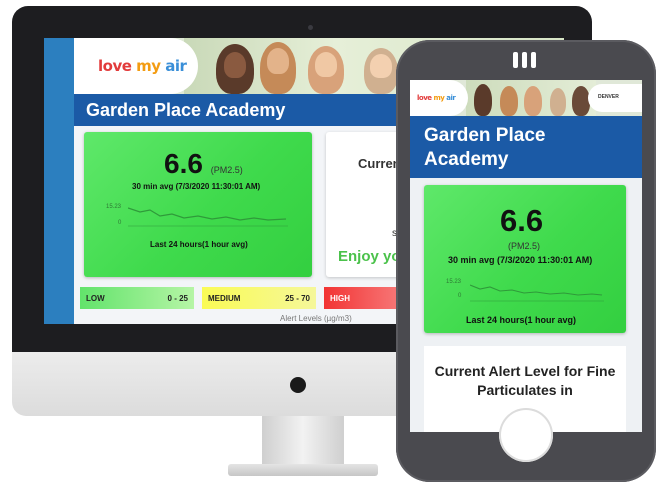 The image size is (662, 485). I want to click on partner-logo: DENVER, so click(615, 98).